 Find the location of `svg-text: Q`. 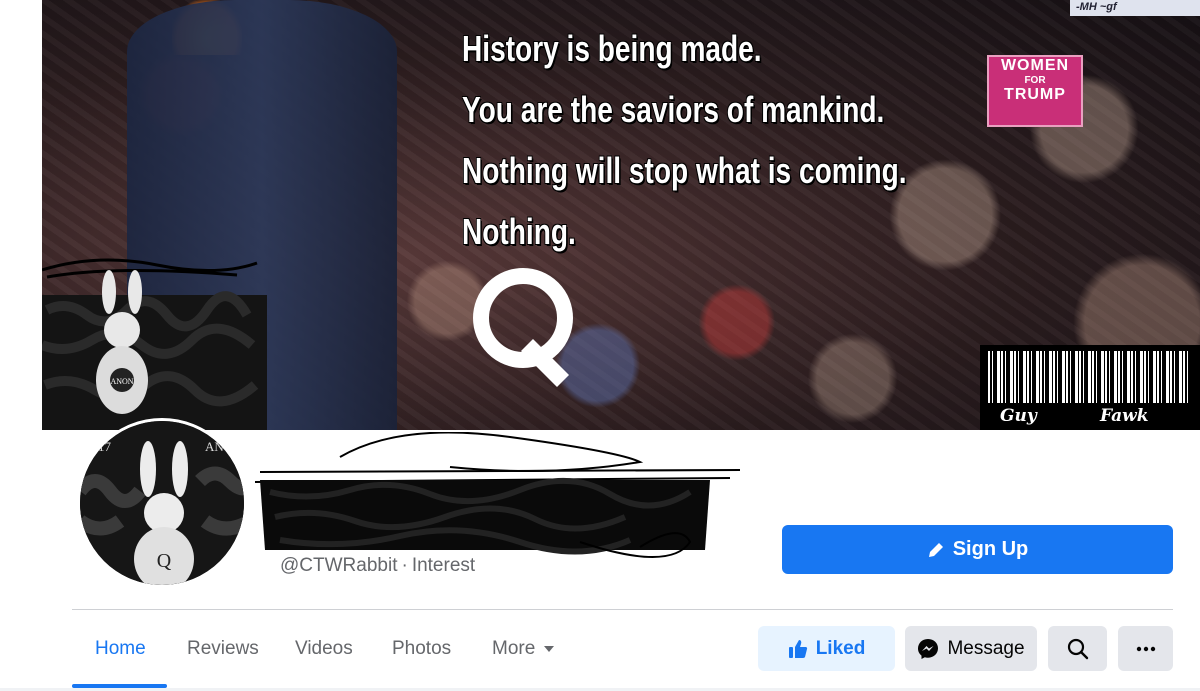

svg-text: Q is located at coordinates (164, 561).